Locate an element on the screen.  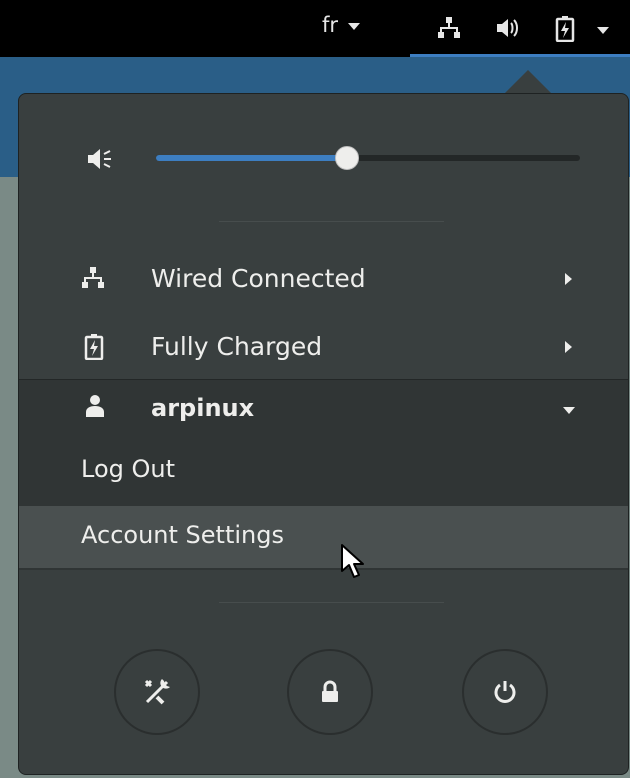
top-bar: fr is located at coordinates (315, 28).